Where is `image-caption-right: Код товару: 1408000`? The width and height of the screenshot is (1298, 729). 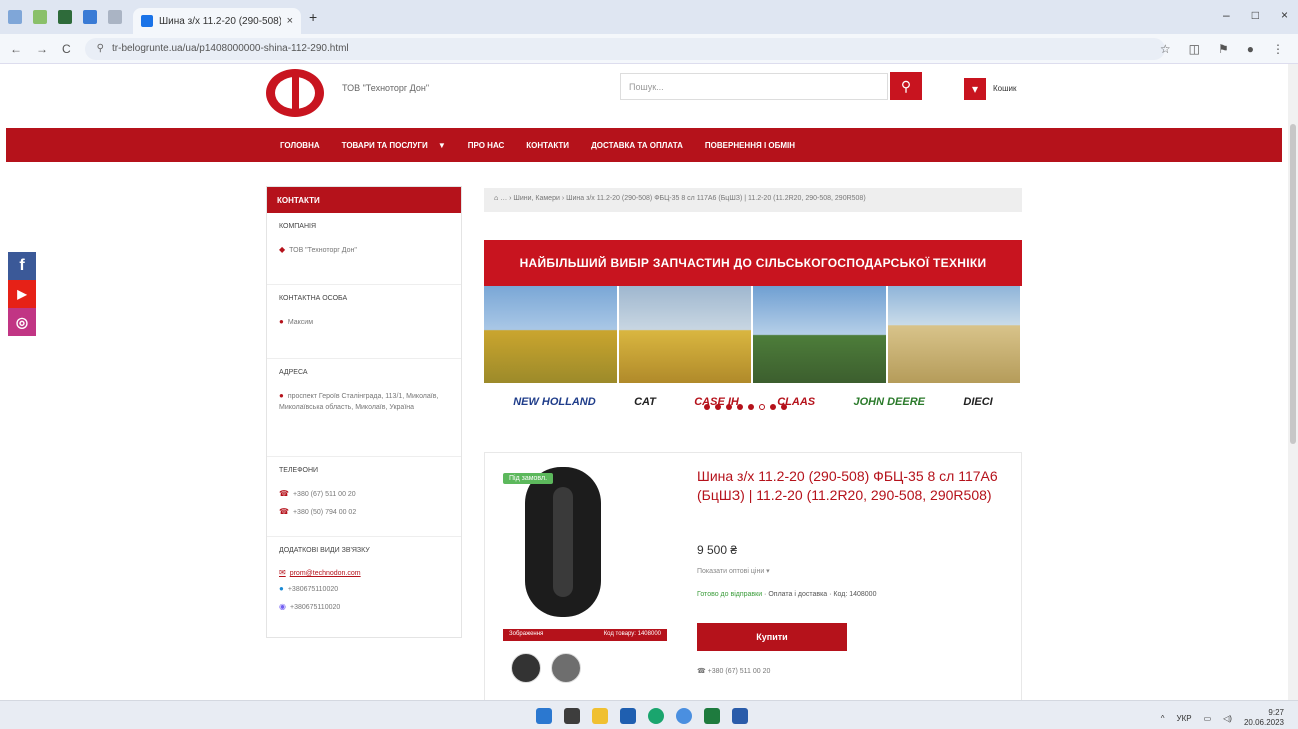
image-caption-right: Код товару: 1408000 is located at coordinates (632, 634).